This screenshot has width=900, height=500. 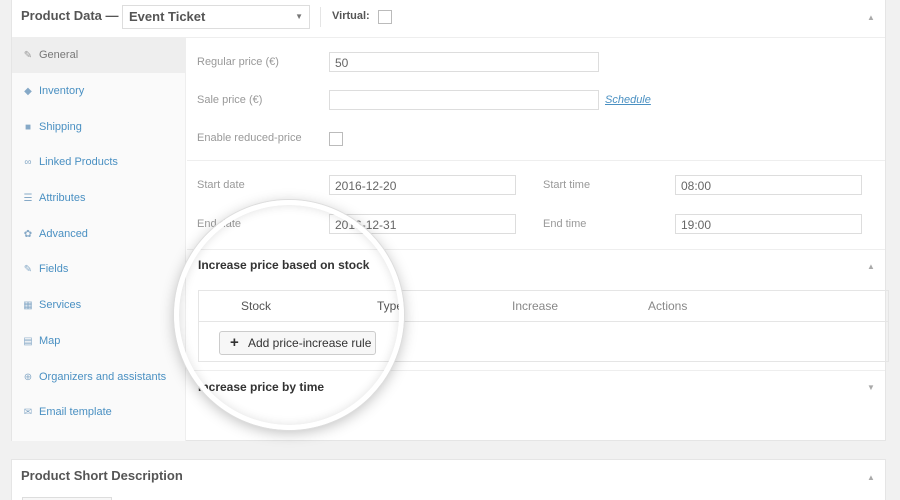 What do you see at coordinates (50, 341) in the screenshot?
I see `sidebar-item-label: Map` at bounding box center [50, 341].